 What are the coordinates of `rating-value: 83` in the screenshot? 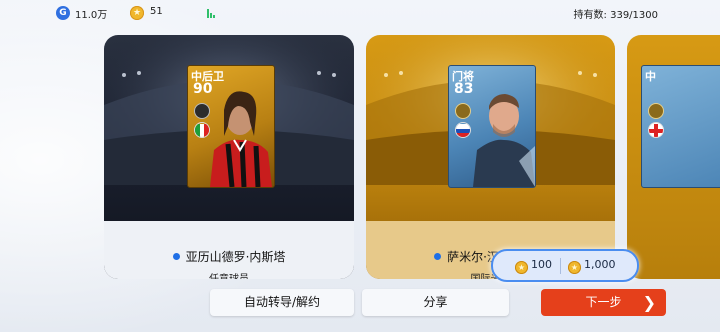 It's located at (464, 89).